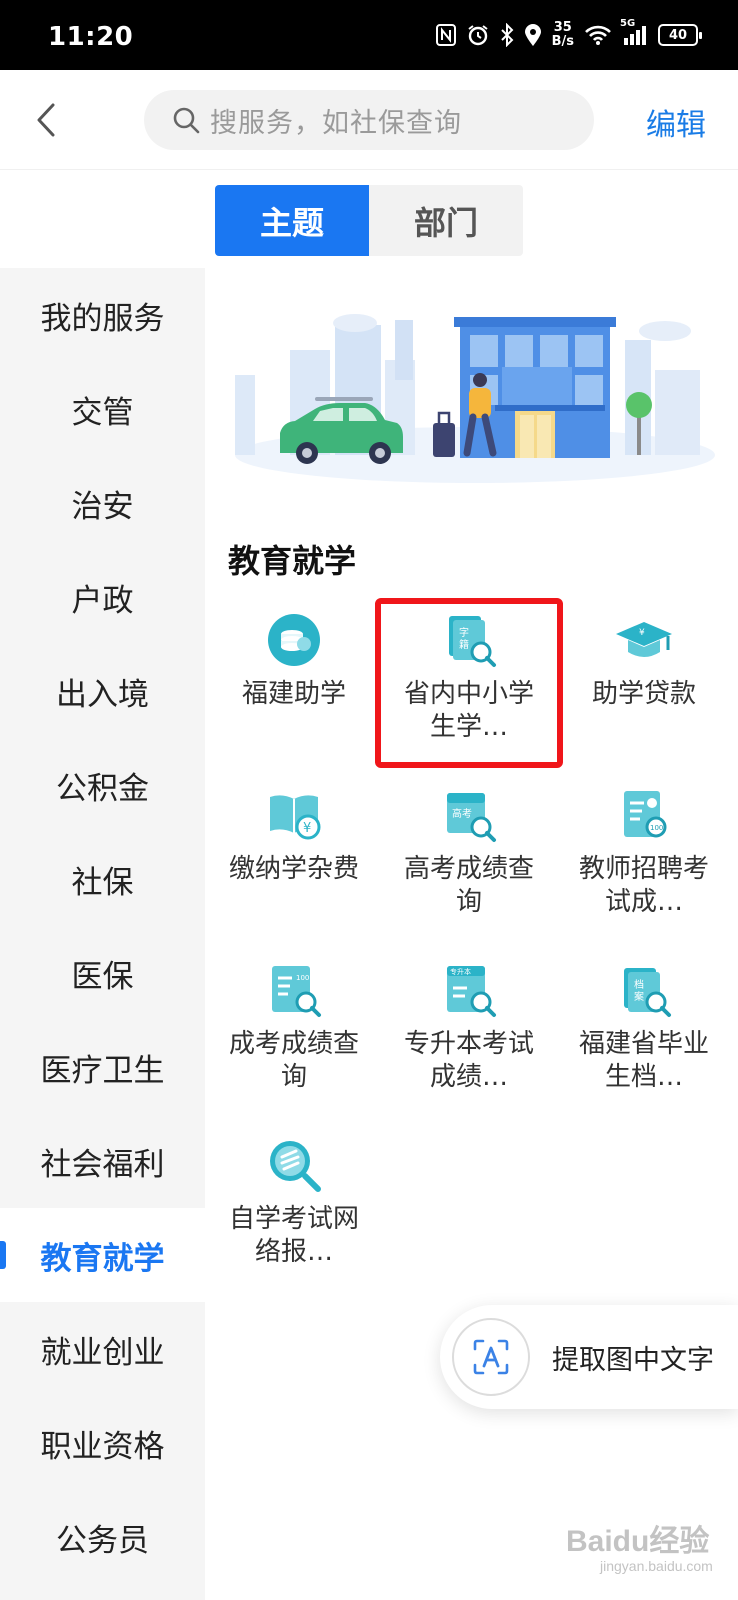  I want to click on teacher-exam-score-icon: 100, so click(645, 814).